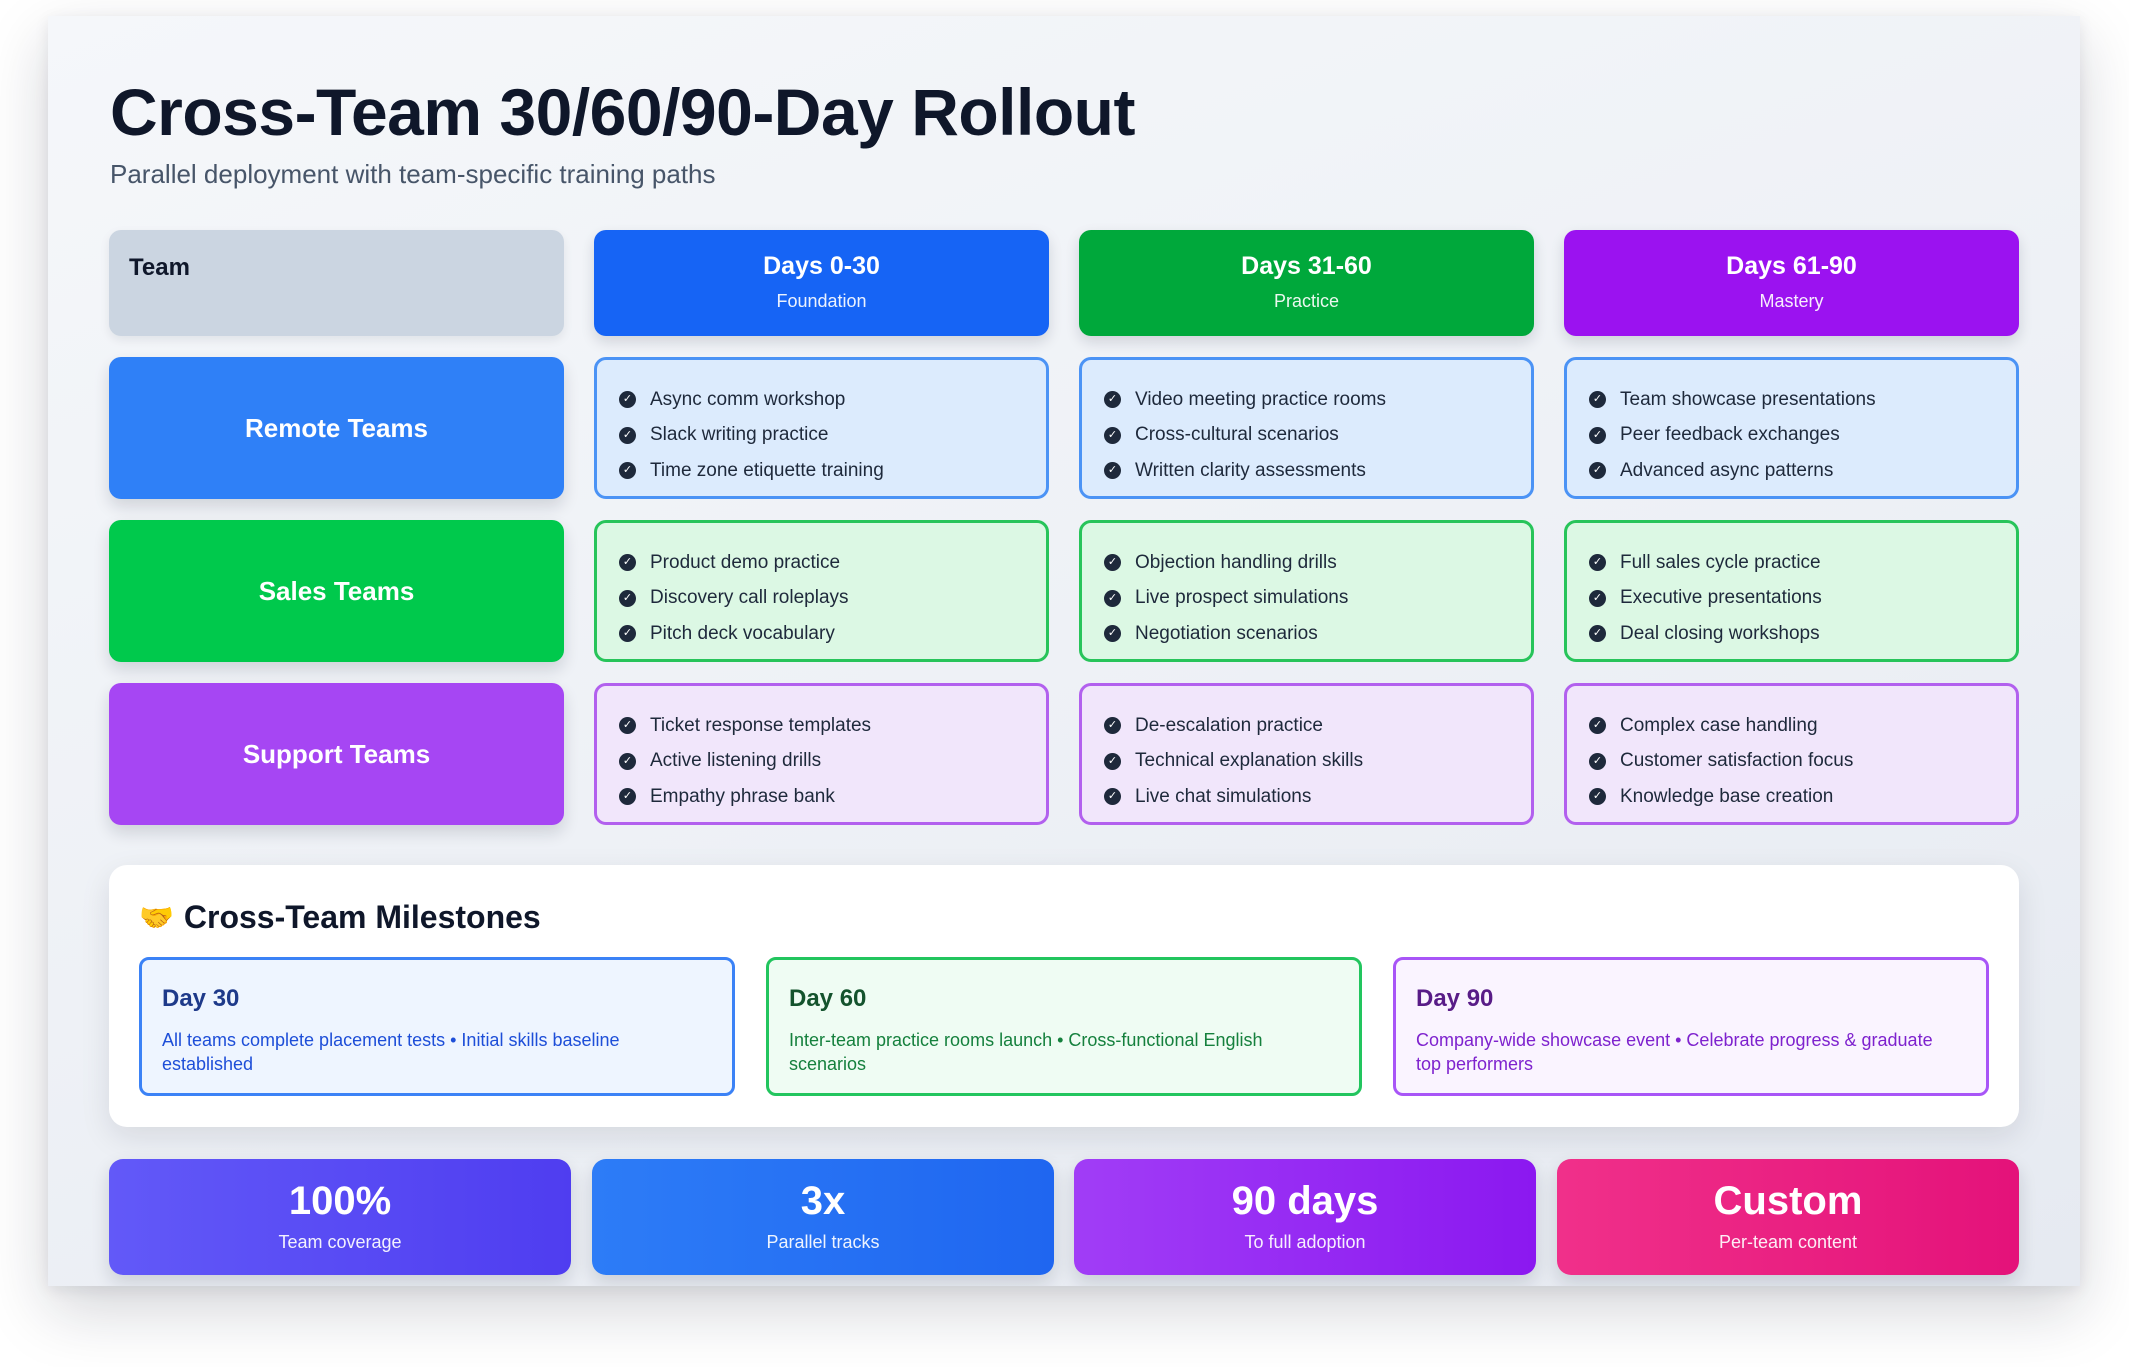 This screenshot has width=2129, height=1367. What do you see at coordinates (1455, 998) in the screenshot?
I see `milestone-day: Day 90` at bounding box center [1455, 998].